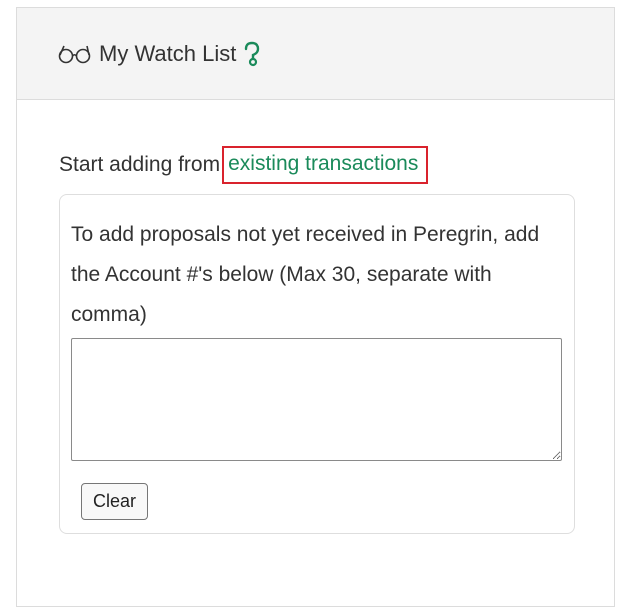  I want to click on glasses-icon, so click(75, 54).